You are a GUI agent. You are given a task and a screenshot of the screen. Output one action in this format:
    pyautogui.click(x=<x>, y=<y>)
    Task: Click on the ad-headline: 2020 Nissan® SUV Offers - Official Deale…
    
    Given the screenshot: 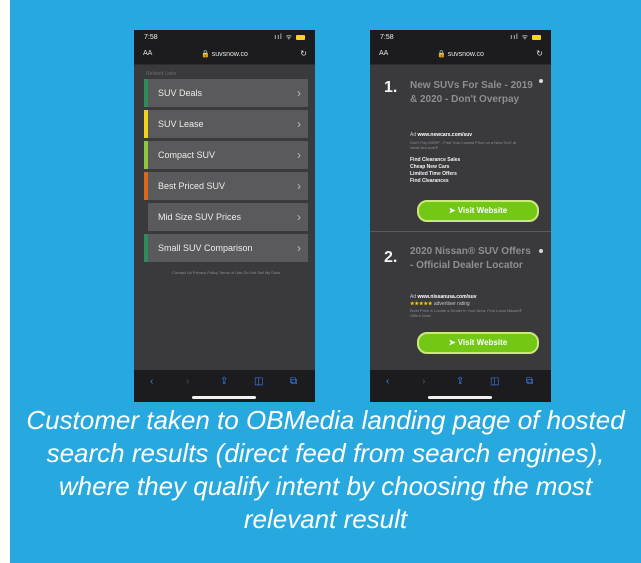 What is the action you would take?
    pyautogui.click(x=472, y=259)
    